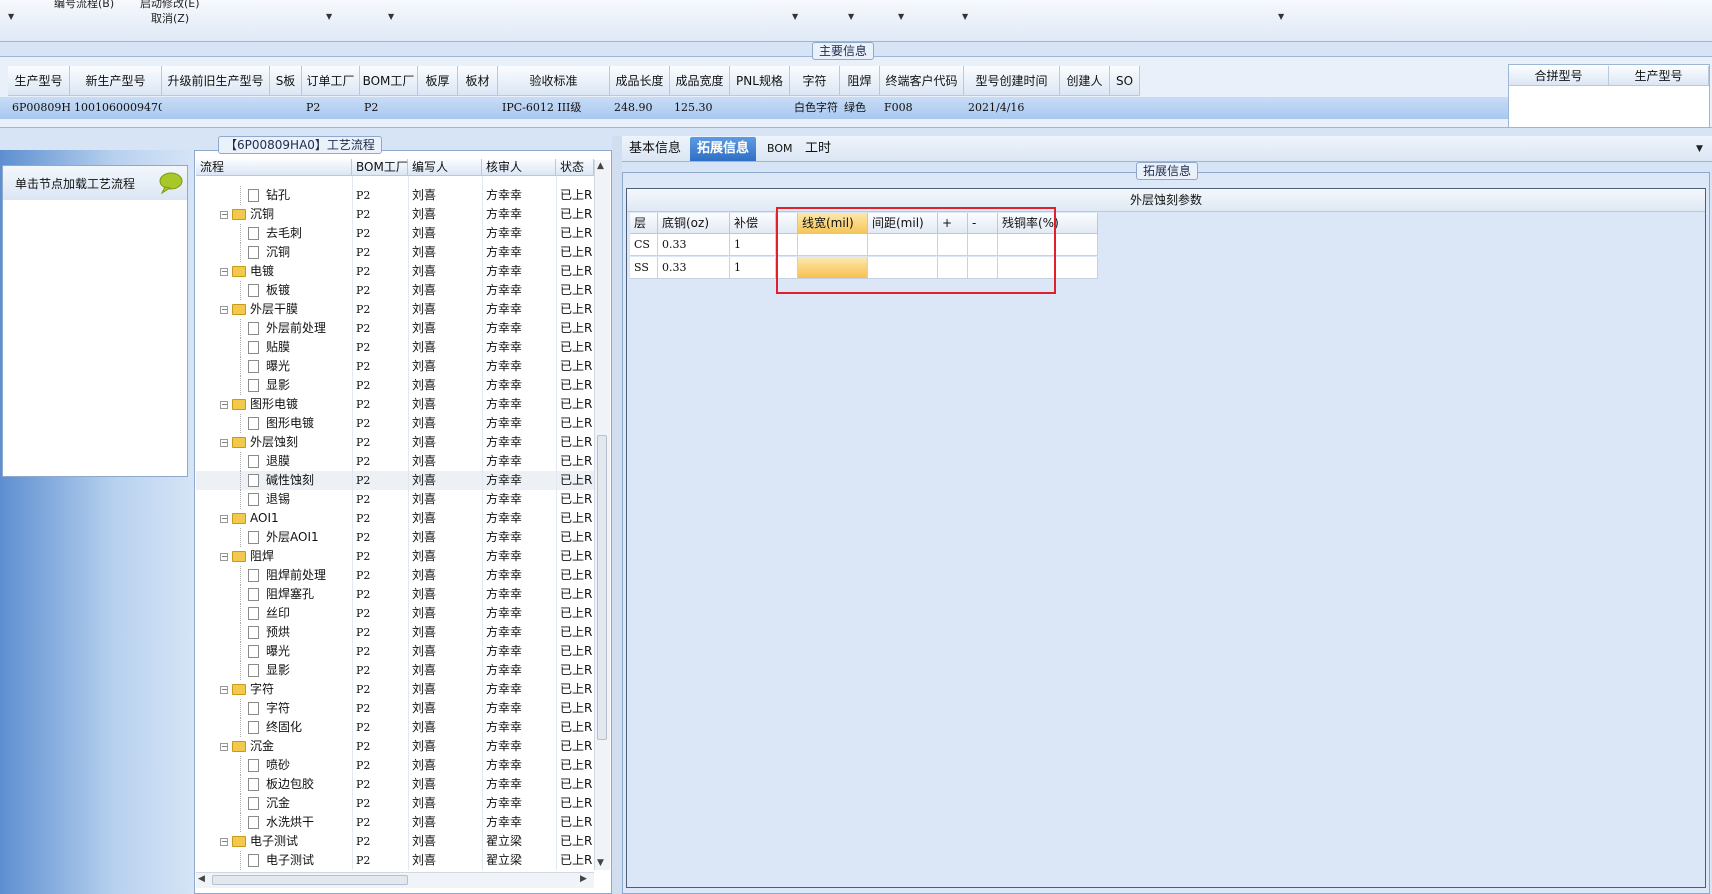 Image resolution: width=1712 pixels, height=894 pixels. Describe the element at coordinates (286, 81) in the screenshot. I see `main-header-s-board: S板` at that location.